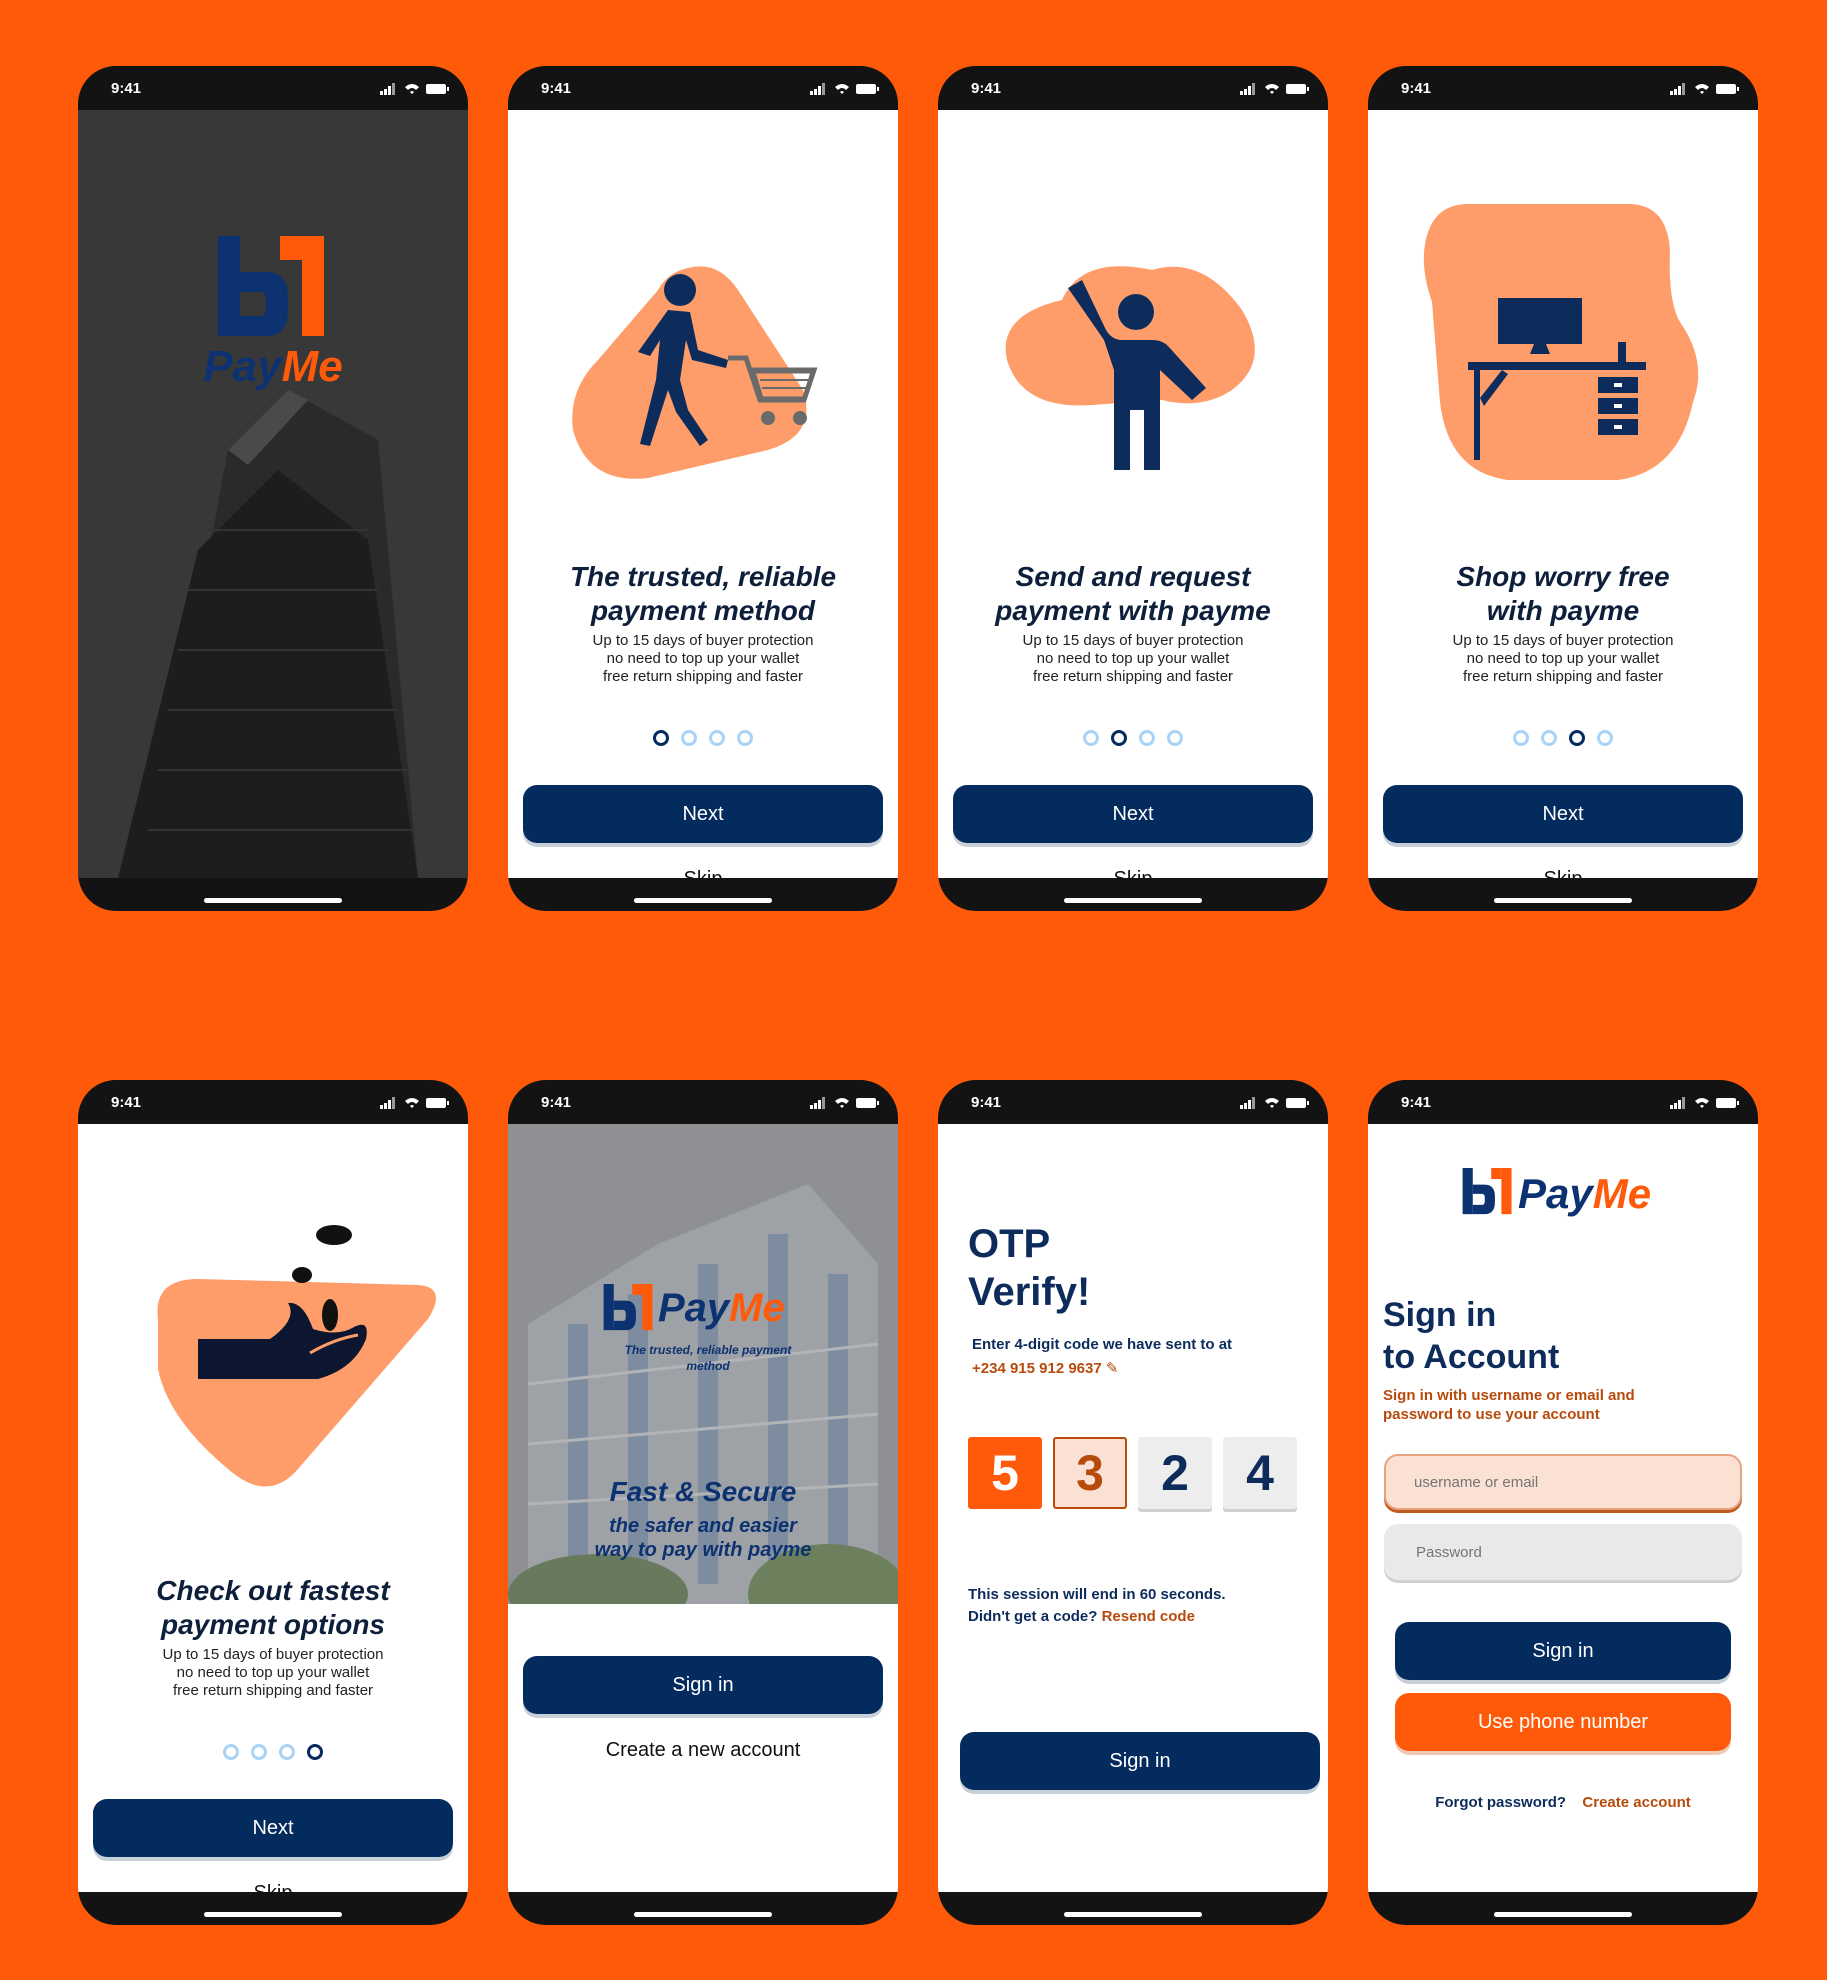 The width and height of the screenshot is (1827, 1980). I want to click on building-background-image, so click(273, 494).